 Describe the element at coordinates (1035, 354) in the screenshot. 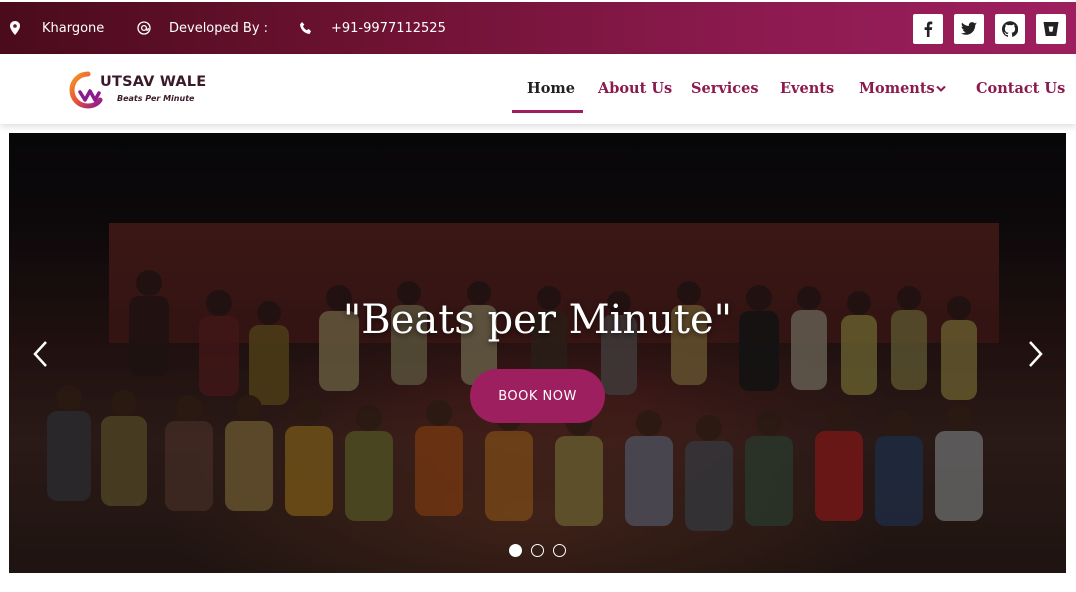

I see `carousel-next-icon` at that location.